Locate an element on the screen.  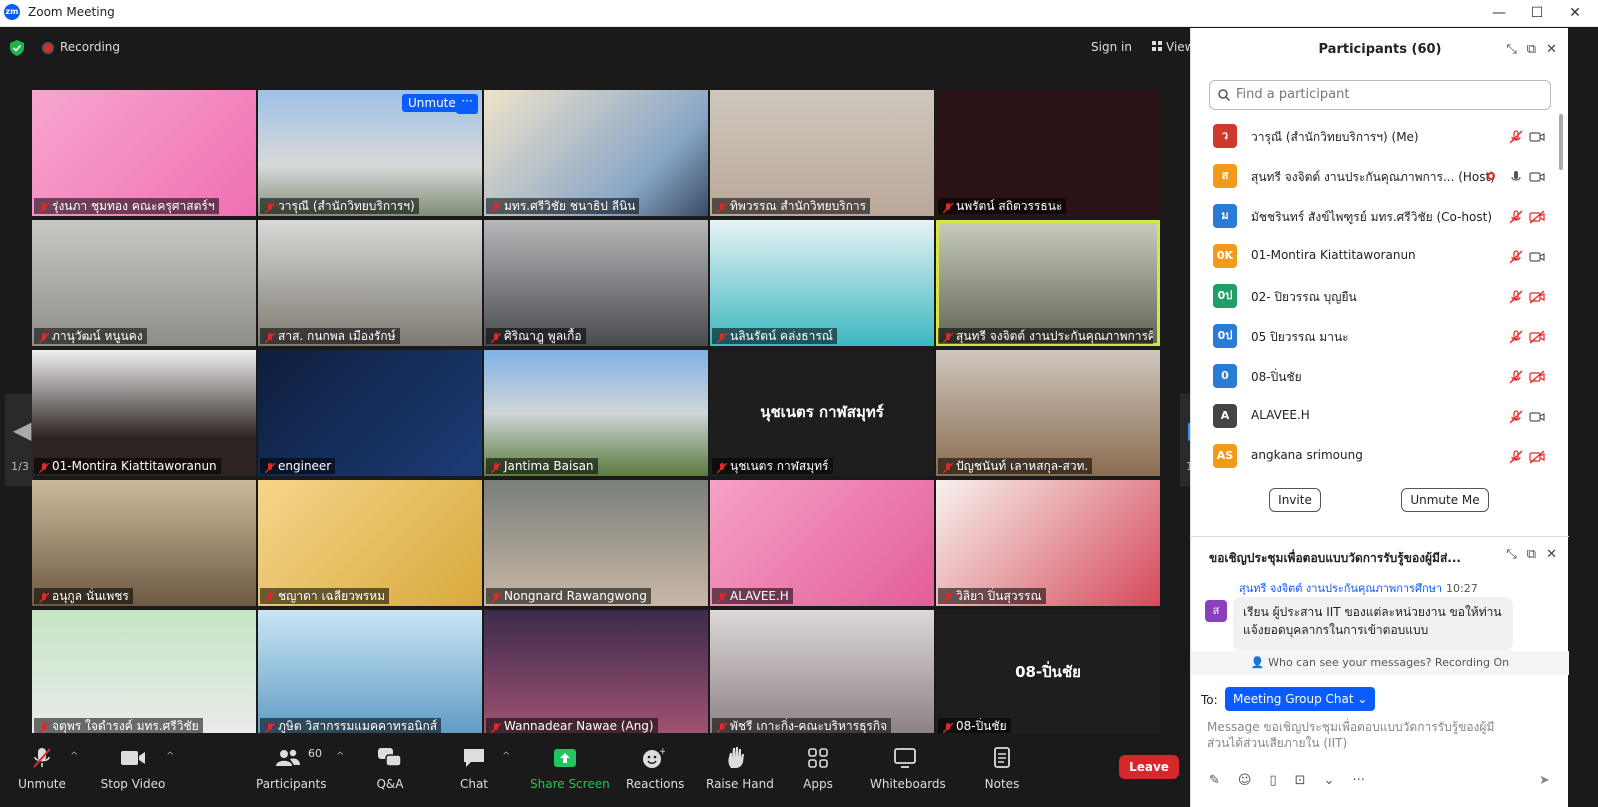
previous-page-button: ◀ 1/3 is located at coordinates (19, 440).